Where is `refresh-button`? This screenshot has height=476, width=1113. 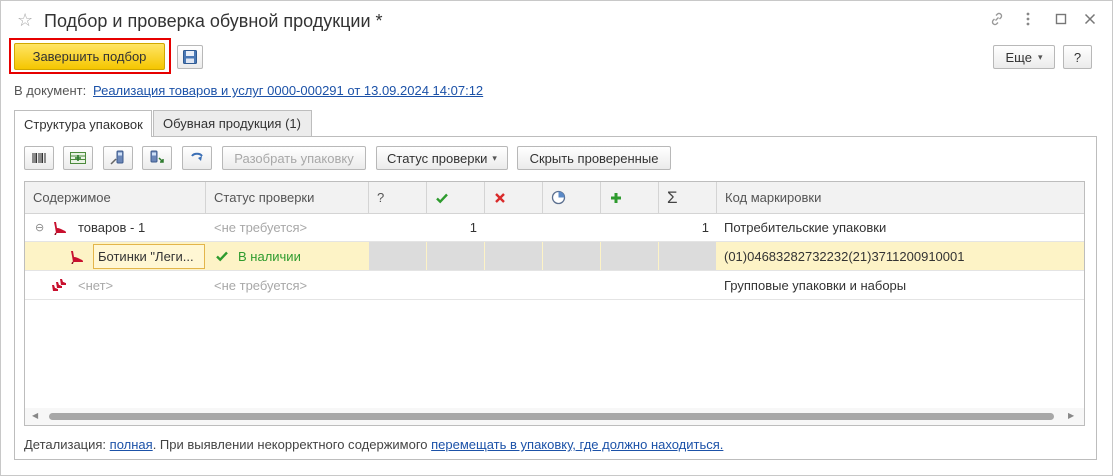
refresh-button is located at coordinates (197, 158).